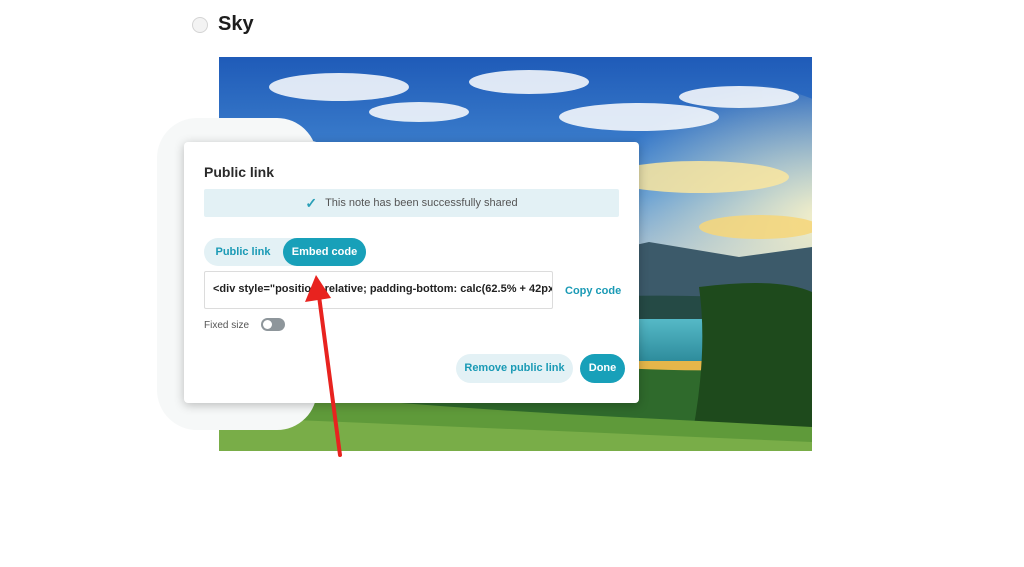  What do you see at coordinates (236, 24) in the screenshot?
I see `note-title: Sky` at bounding box center [236, 24].